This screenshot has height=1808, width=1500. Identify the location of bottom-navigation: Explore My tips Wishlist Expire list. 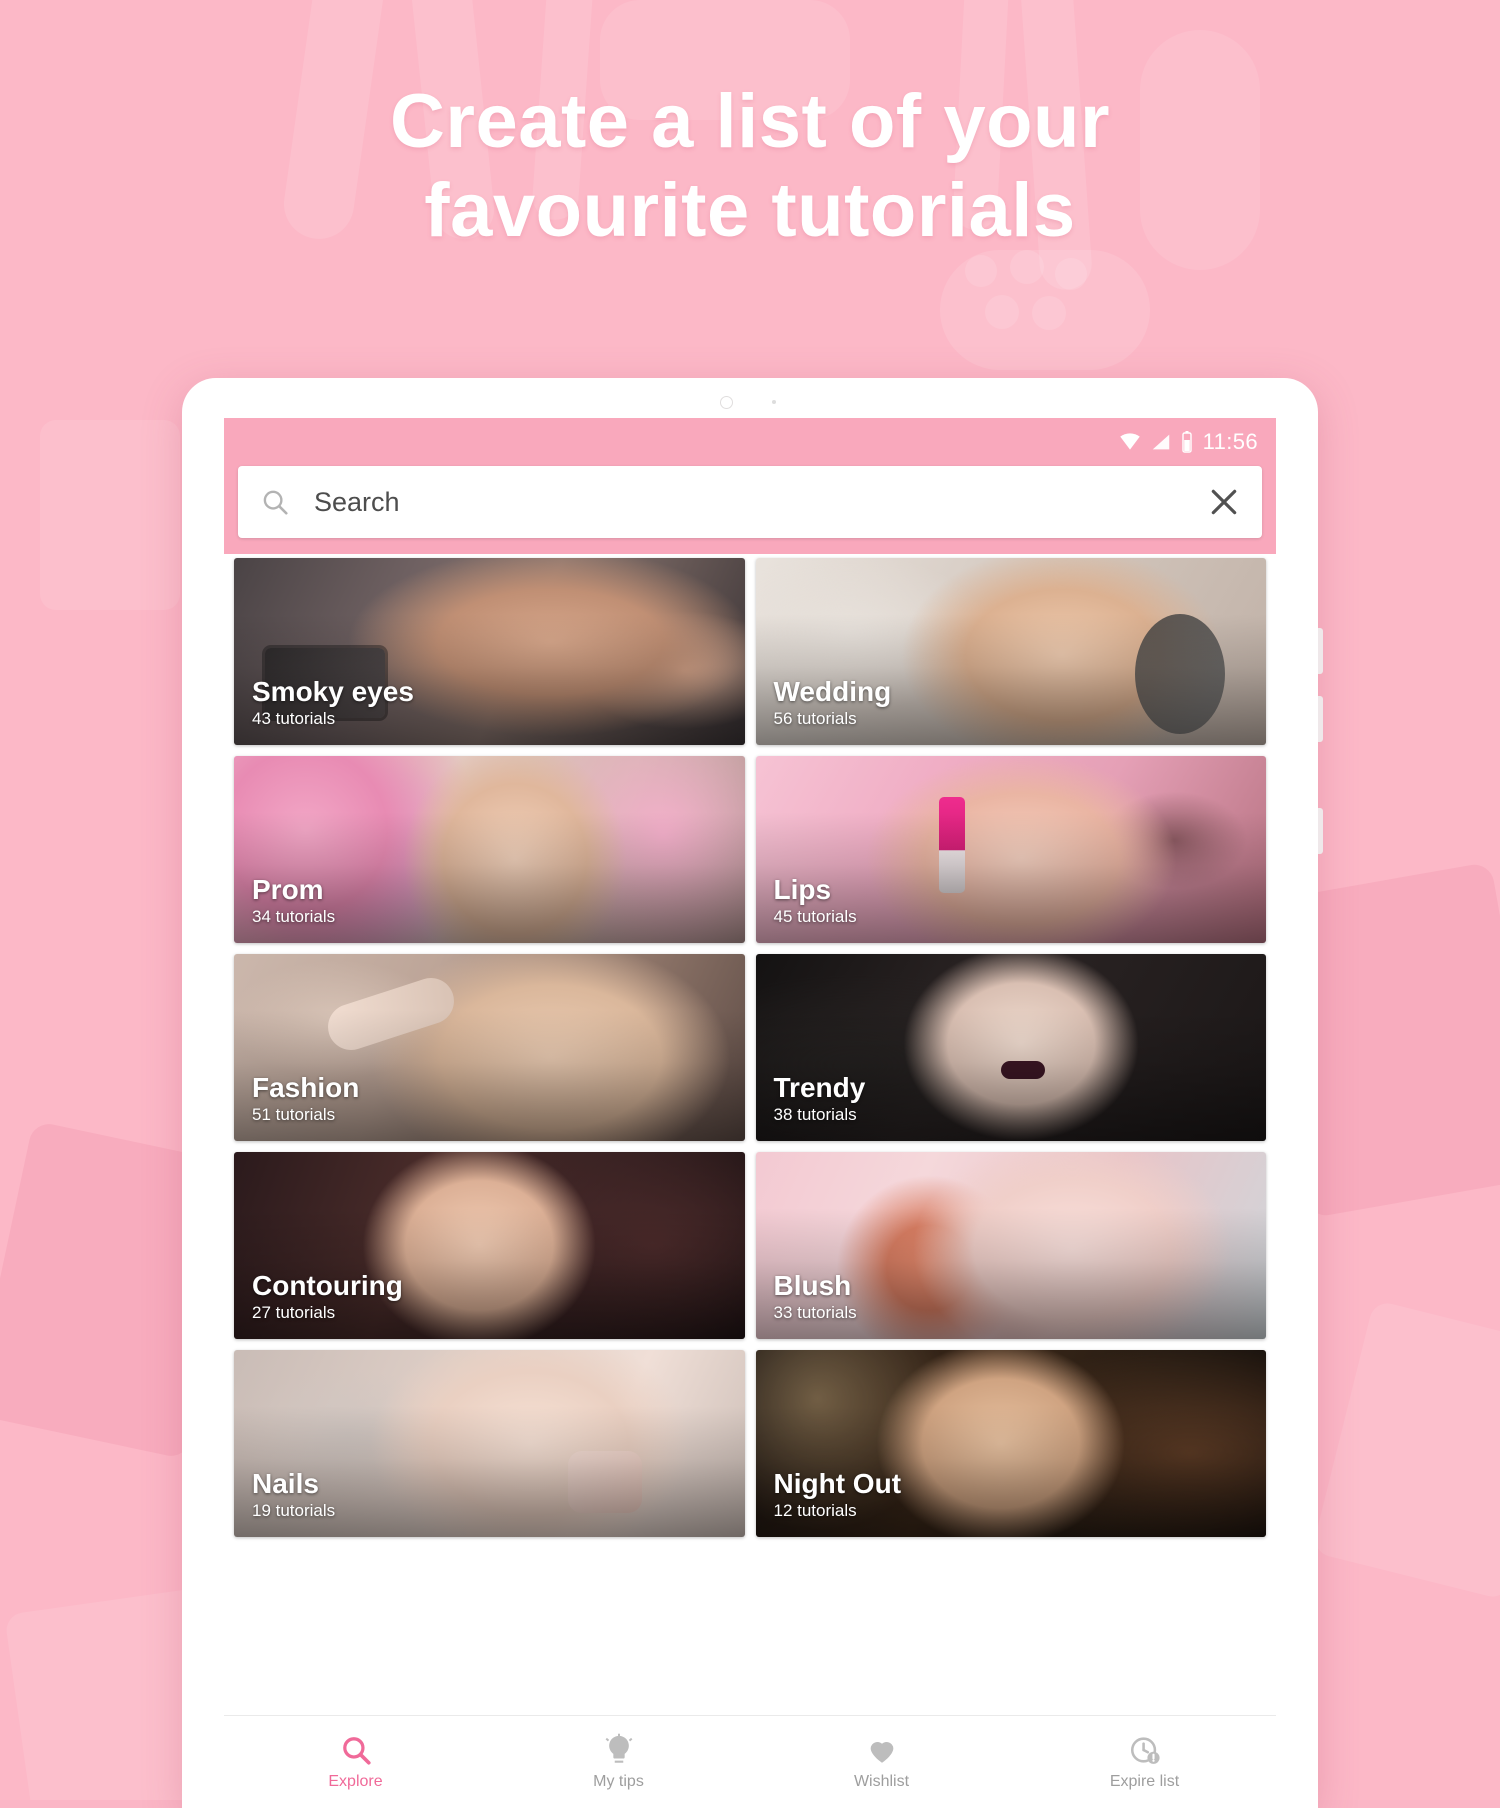
(750, 1761).